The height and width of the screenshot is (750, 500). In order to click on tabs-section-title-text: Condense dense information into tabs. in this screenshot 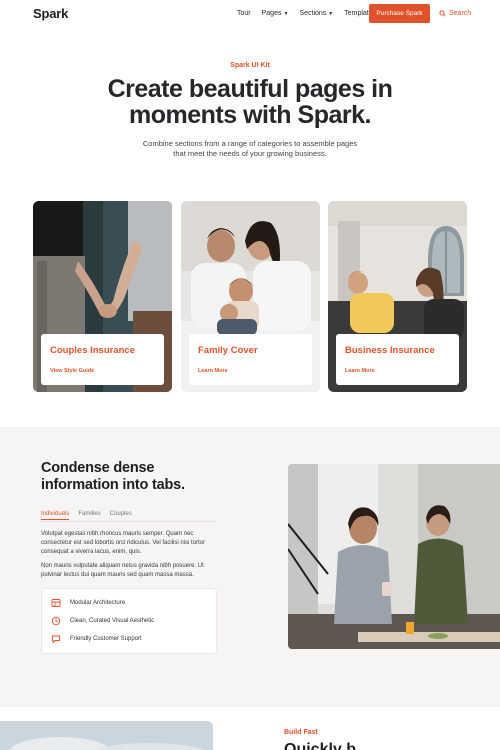, I will do `click(113, 476)`.